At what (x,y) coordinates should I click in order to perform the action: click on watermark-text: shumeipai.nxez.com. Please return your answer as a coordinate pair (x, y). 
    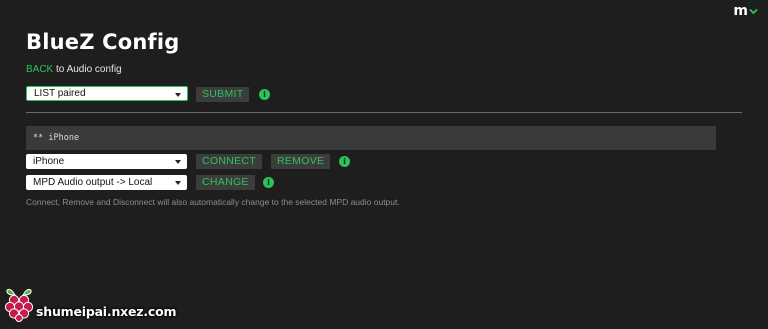
    Looking at the image, I should click on (106, 311).